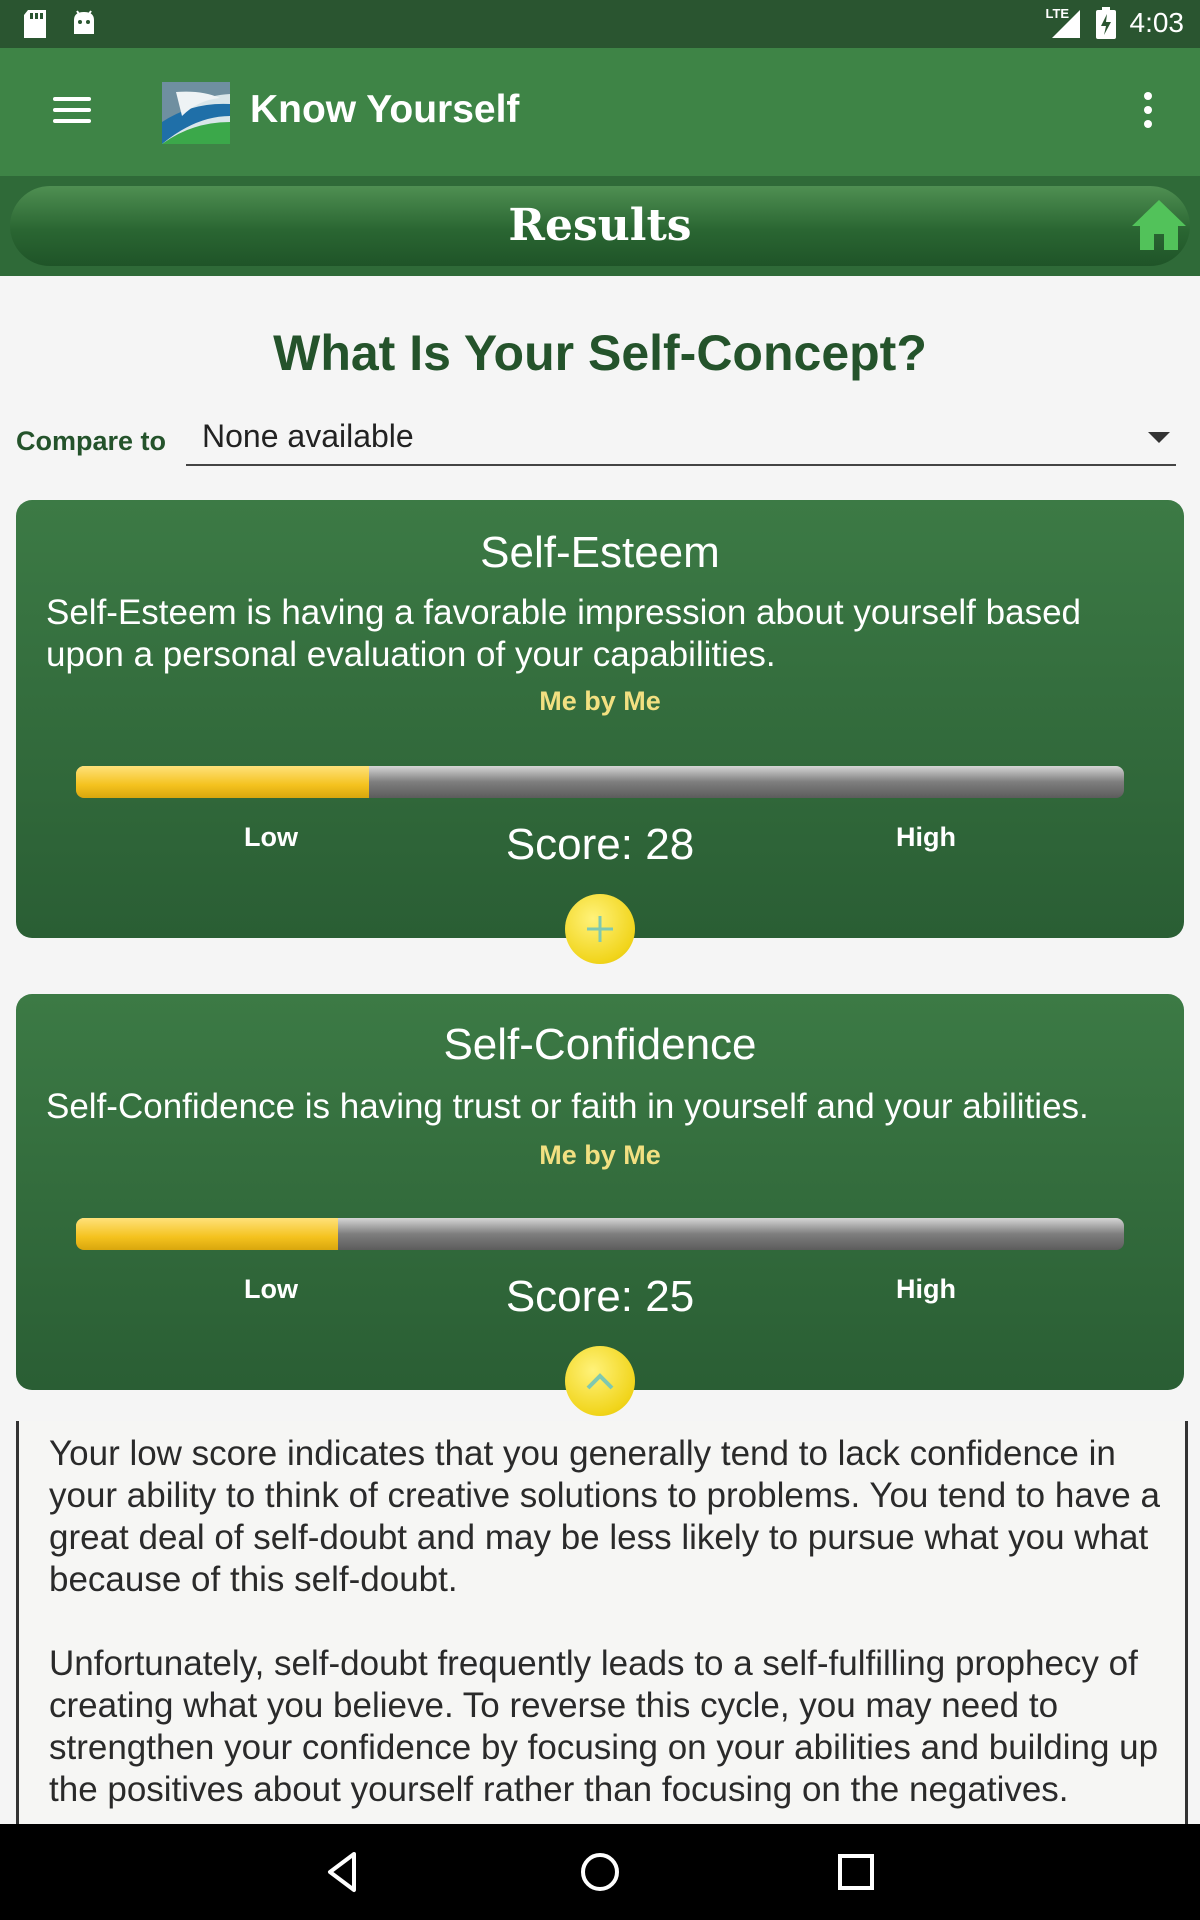 The image size is (1200, 1920). Describe the element at coordinates (35, 24) in the screenshot. I see `sd-card-icon` at that location.